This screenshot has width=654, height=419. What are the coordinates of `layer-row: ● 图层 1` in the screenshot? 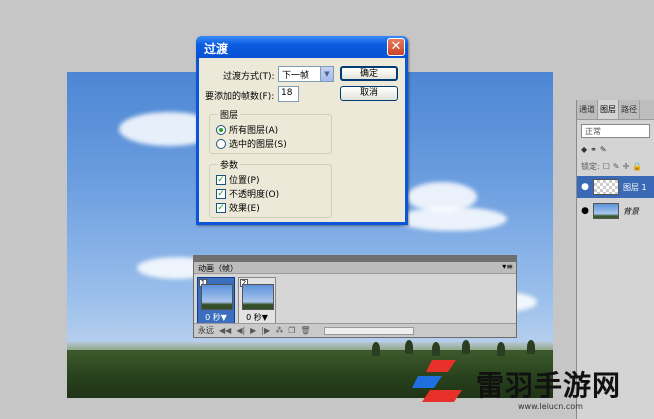 It's located at (615, 187).